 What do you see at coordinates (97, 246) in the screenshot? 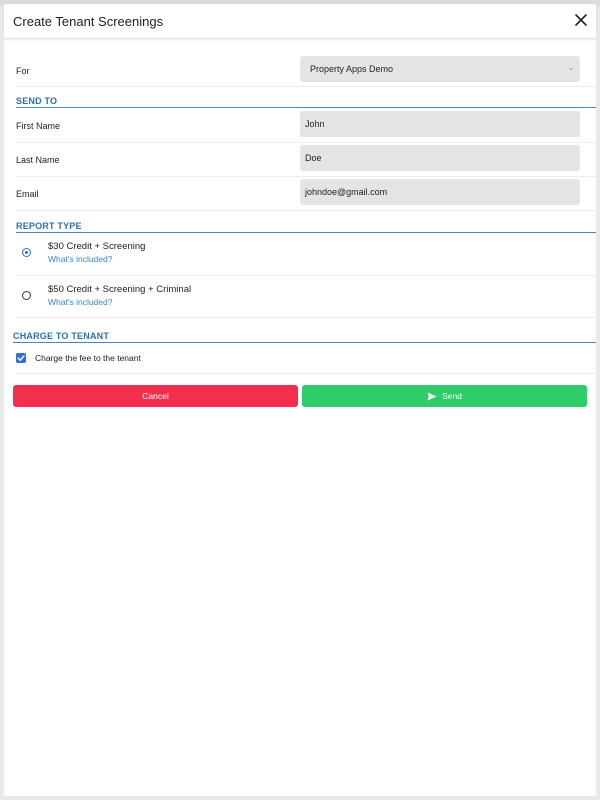
I see `report-option-title: $30 Credit + Screening` at bounding box center [97, 246].